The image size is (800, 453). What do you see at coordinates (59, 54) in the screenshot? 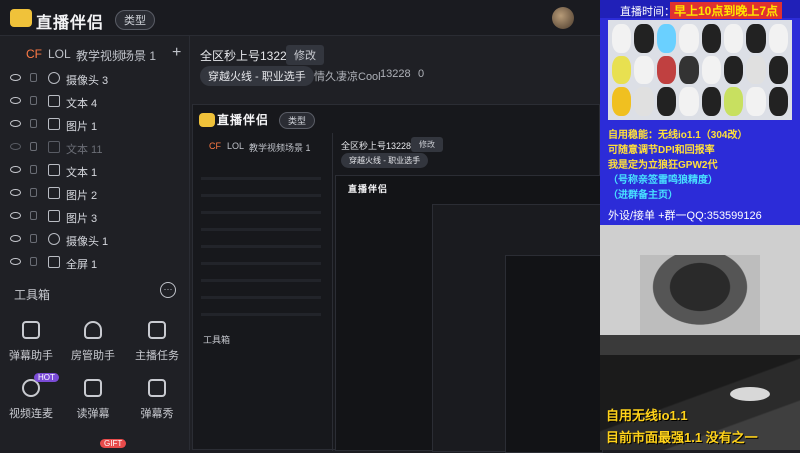
I see `tab-lol: LOL` at bounding box center [59, 54].